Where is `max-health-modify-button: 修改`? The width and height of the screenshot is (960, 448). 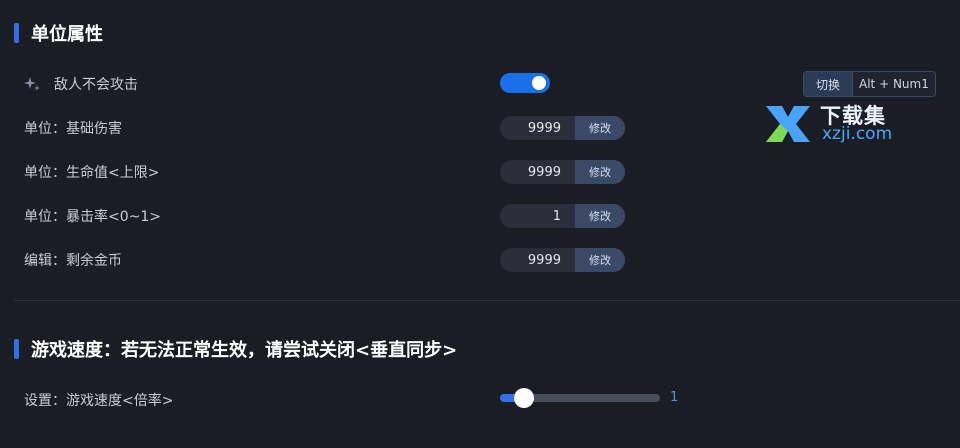
max-health-modify-button: 修改 is located at coordinates (600, 172).